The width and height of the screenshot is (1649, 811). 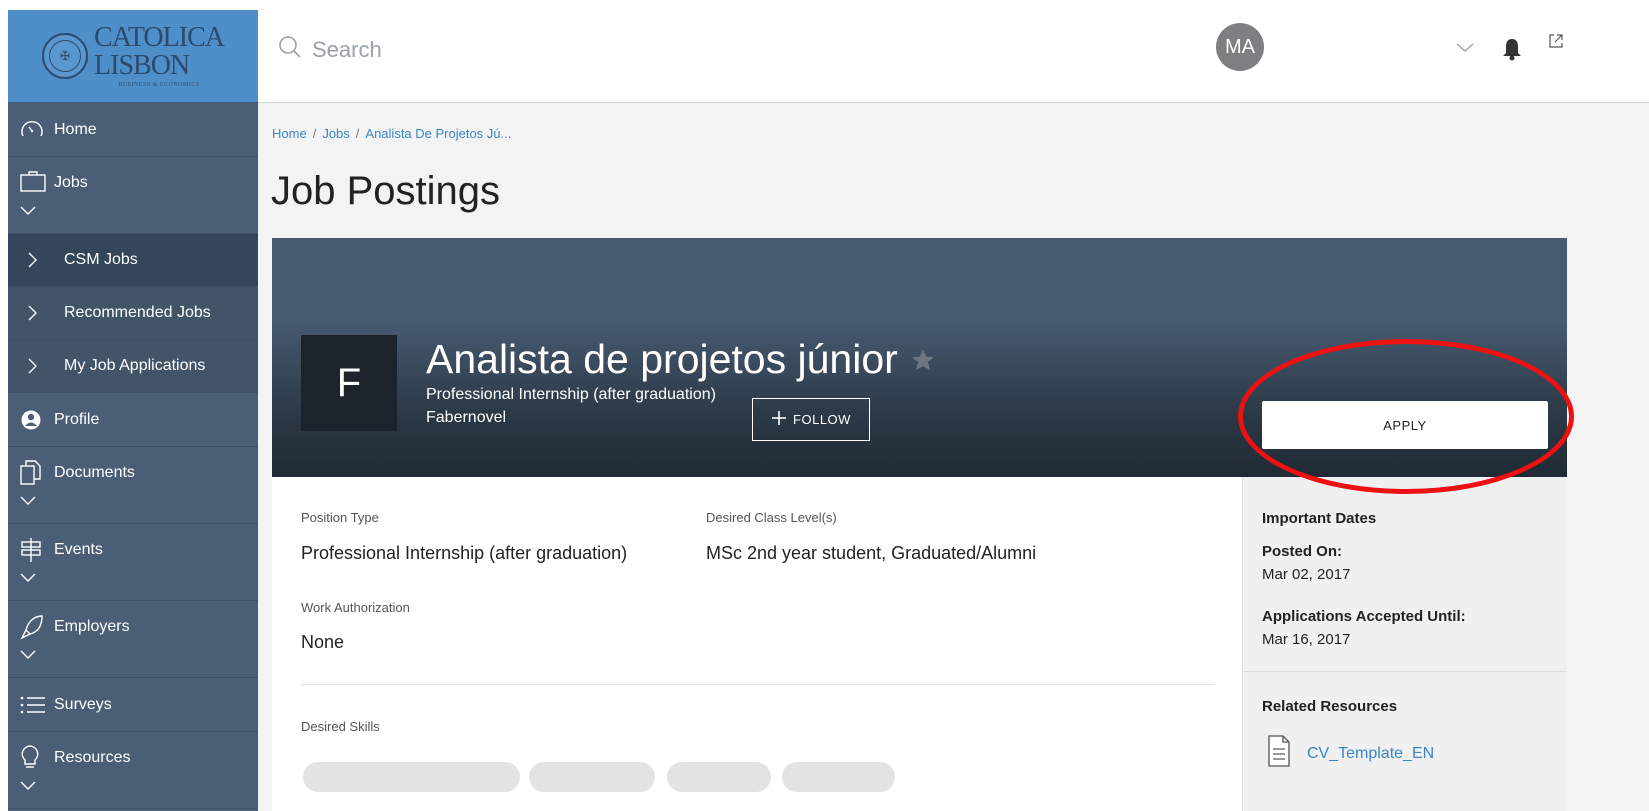 I want to click on breadcrumb-jobs: Jobs, so click(x=335, y=133).